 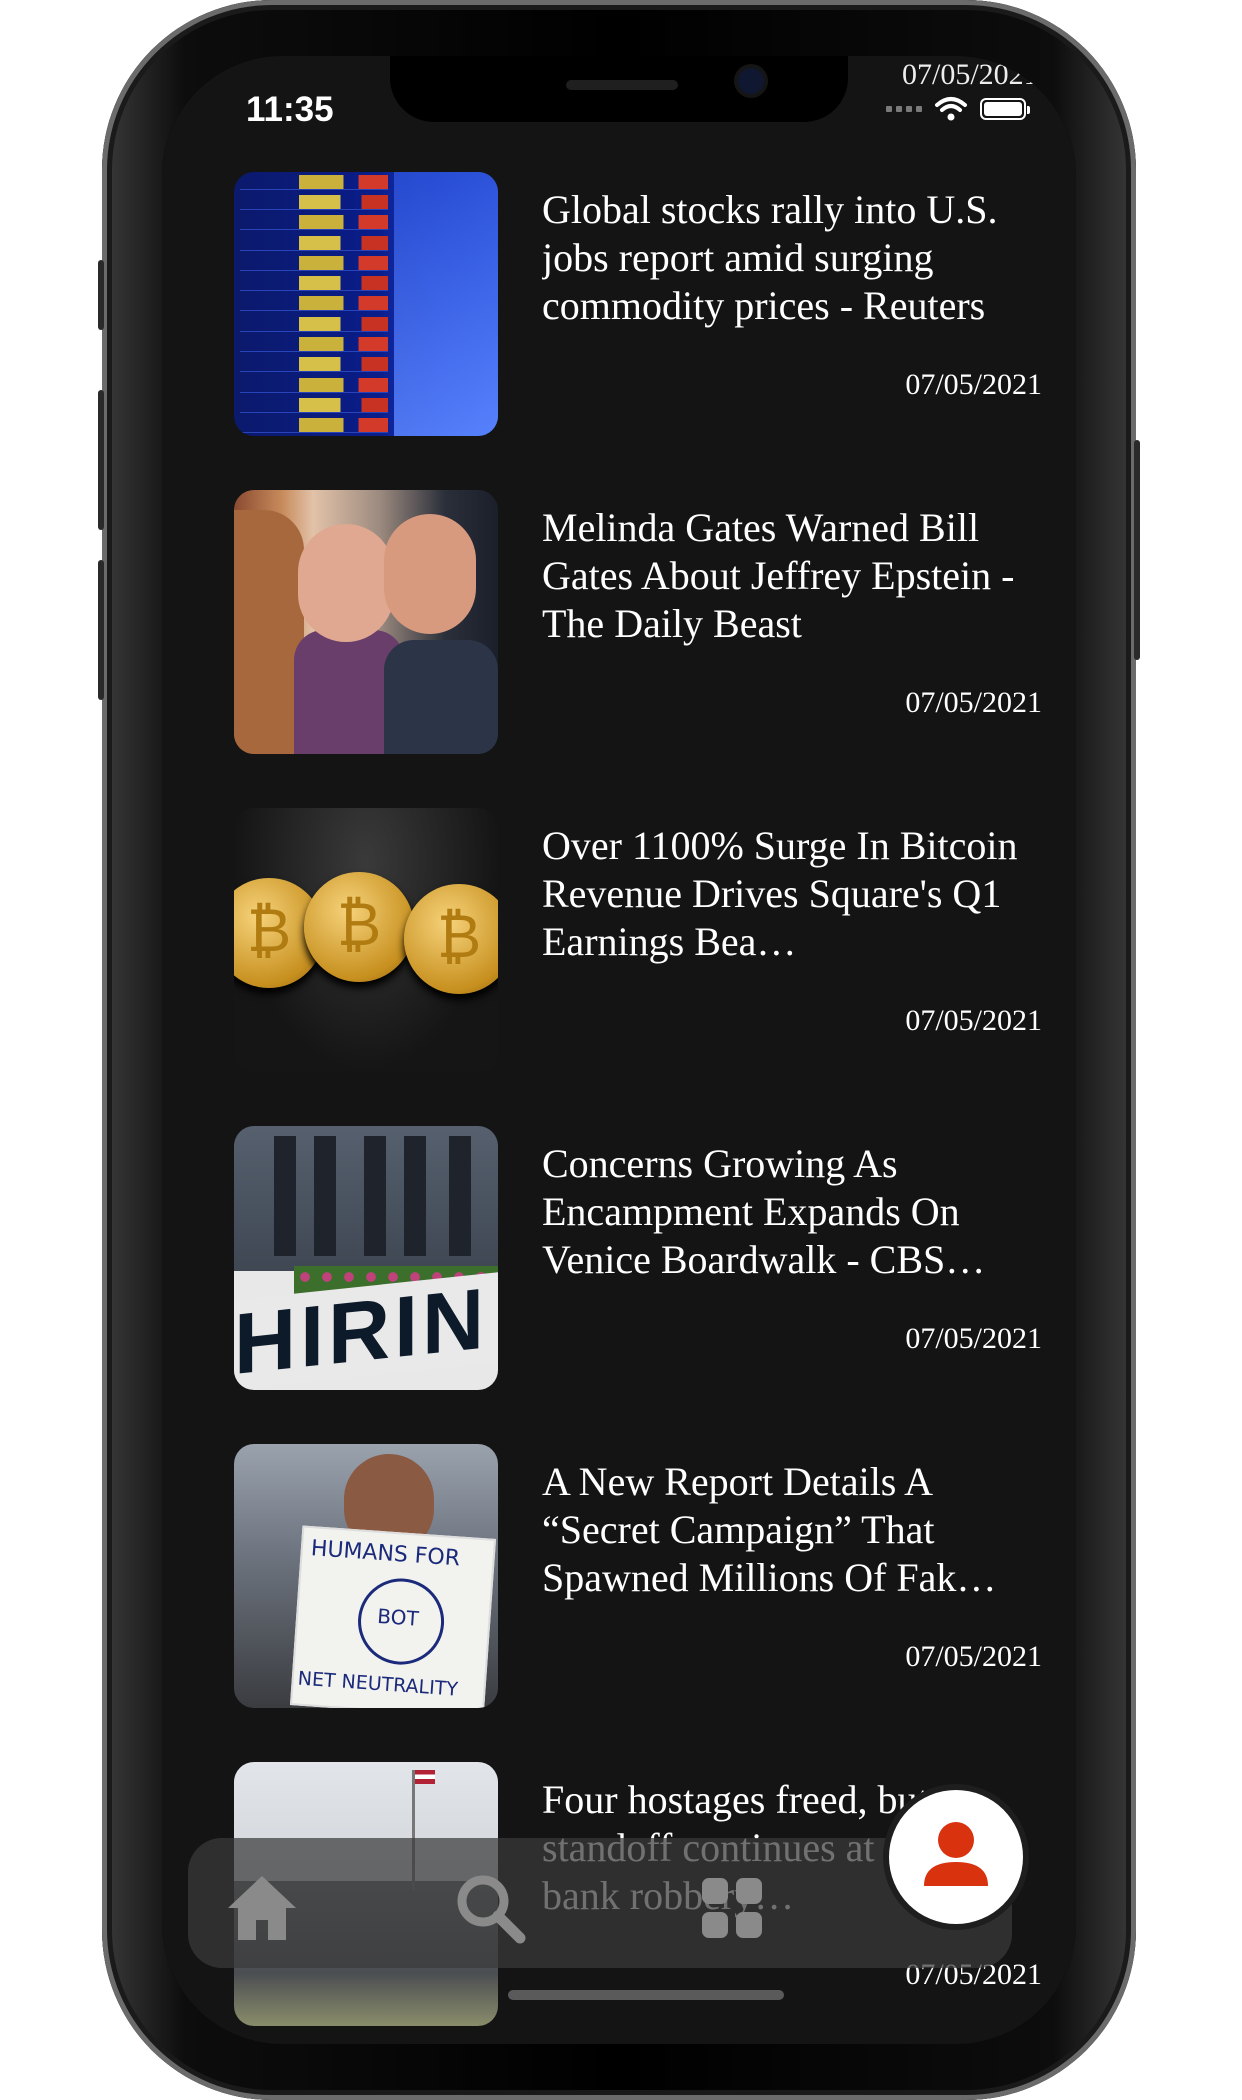 I want to click on profile-icon, so click(x=956, y=1854).